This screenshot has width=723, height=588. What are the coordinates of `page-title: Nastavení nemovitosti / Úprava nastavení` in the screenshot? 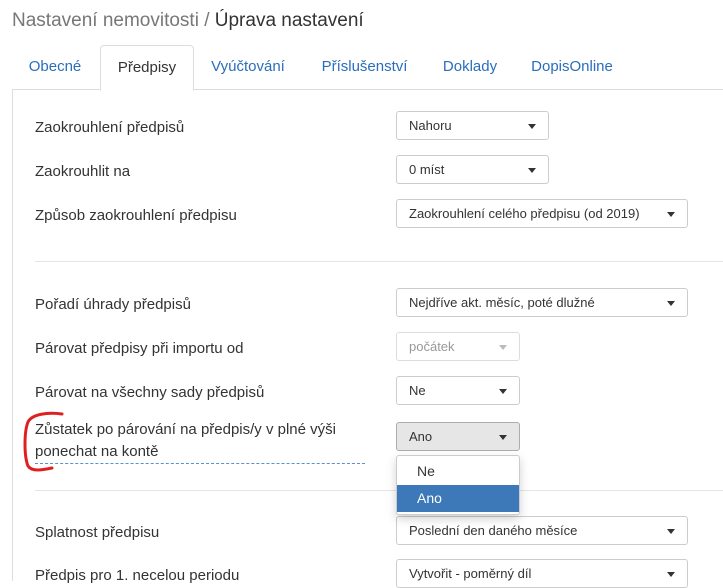 It's located at (188, 21).